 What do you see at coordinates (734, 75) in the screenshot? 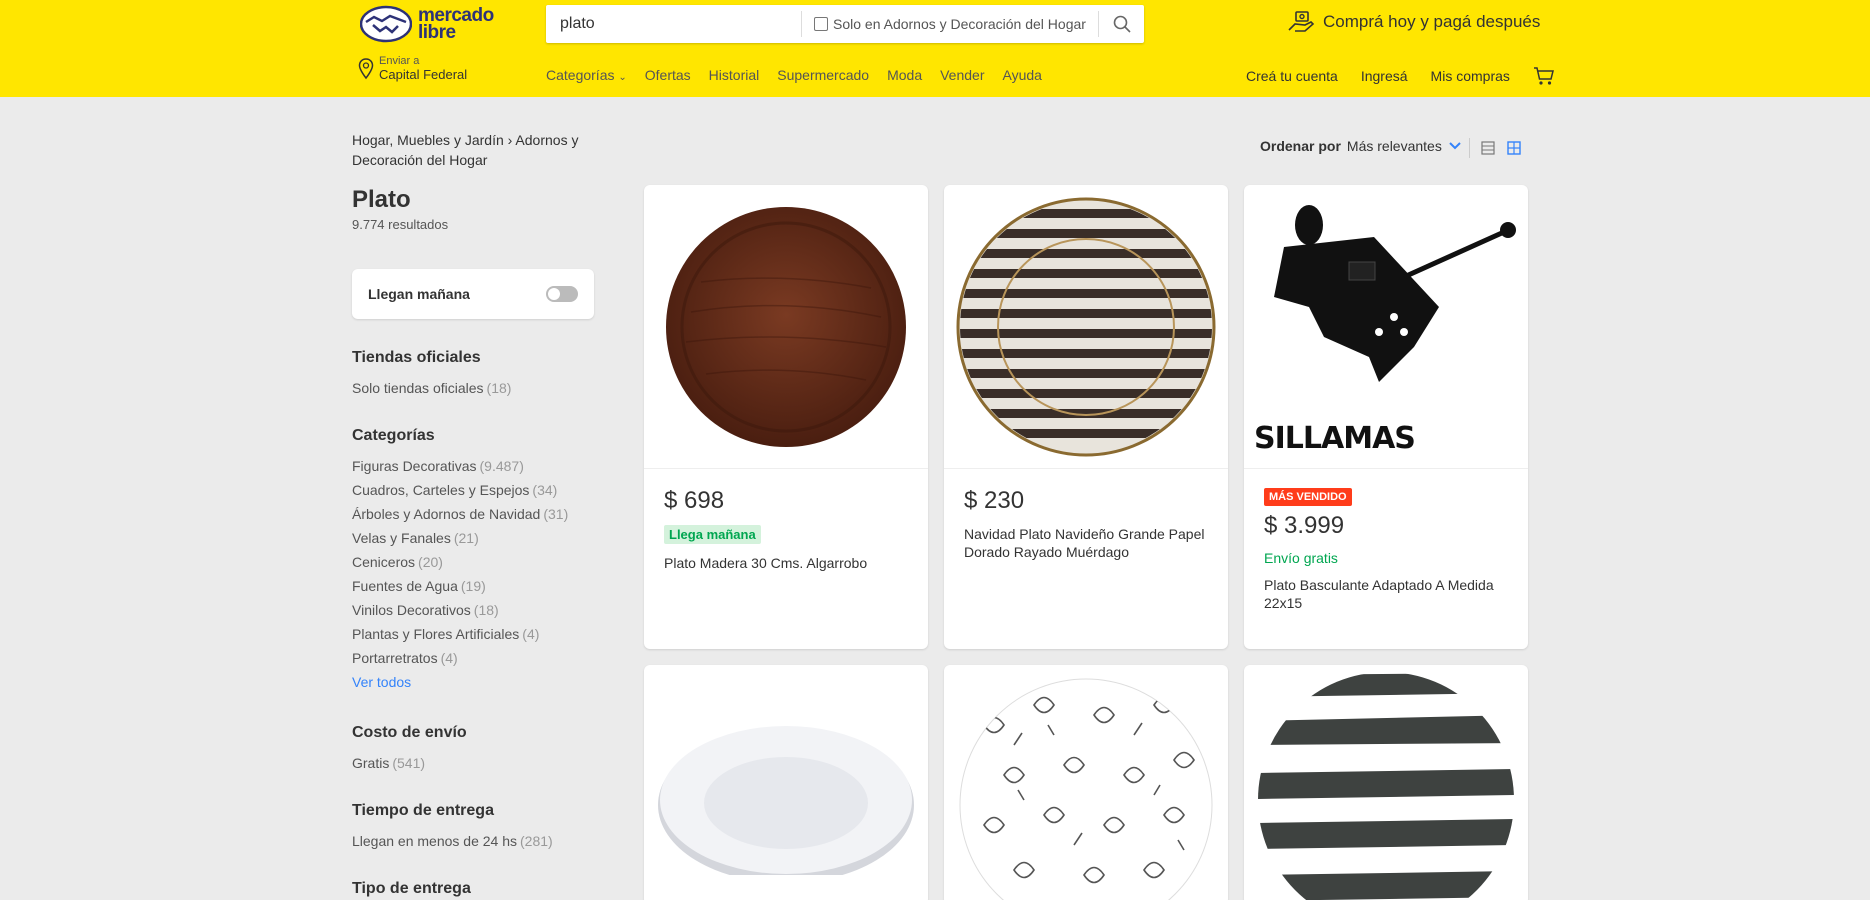
I see `nav-historial: Historial` at bounding box center [734, 75].